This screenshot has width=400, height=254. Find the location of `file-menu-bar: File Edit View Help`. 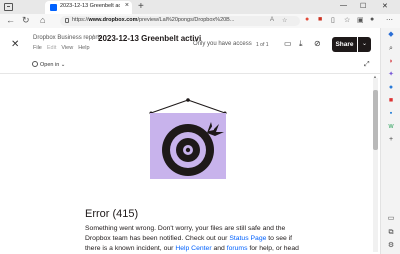

file-menu-bar: File Edit View Help is located at coordinates (64, 48).